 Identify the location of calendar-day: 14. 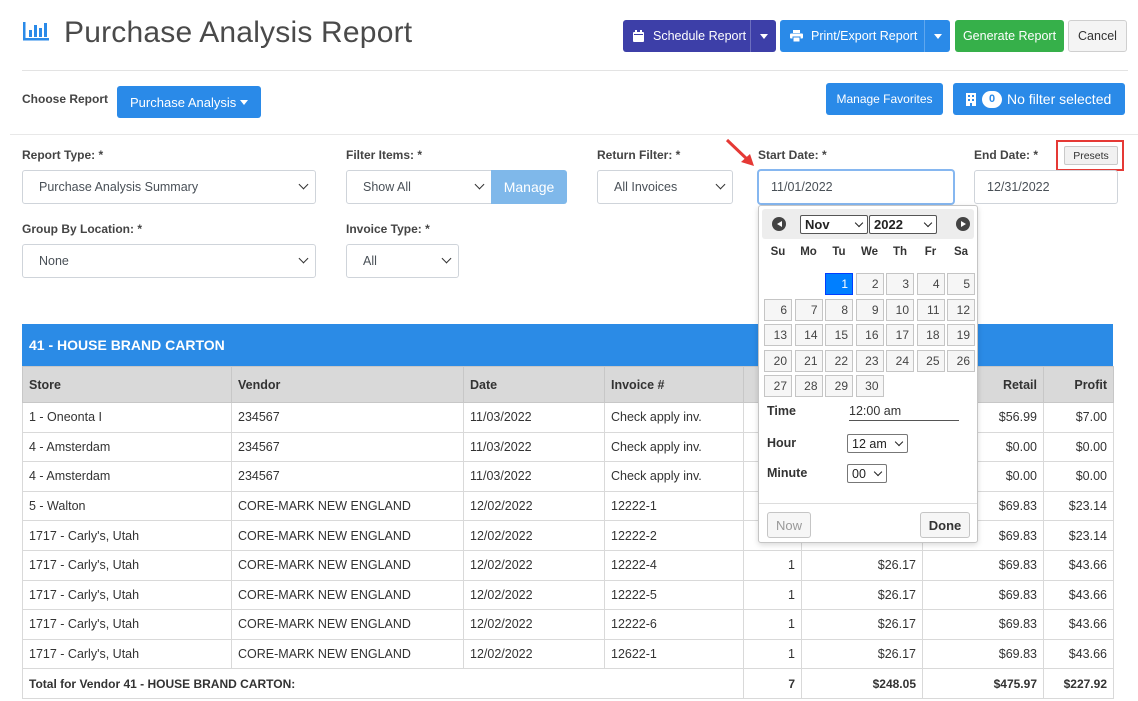
(808, 335).